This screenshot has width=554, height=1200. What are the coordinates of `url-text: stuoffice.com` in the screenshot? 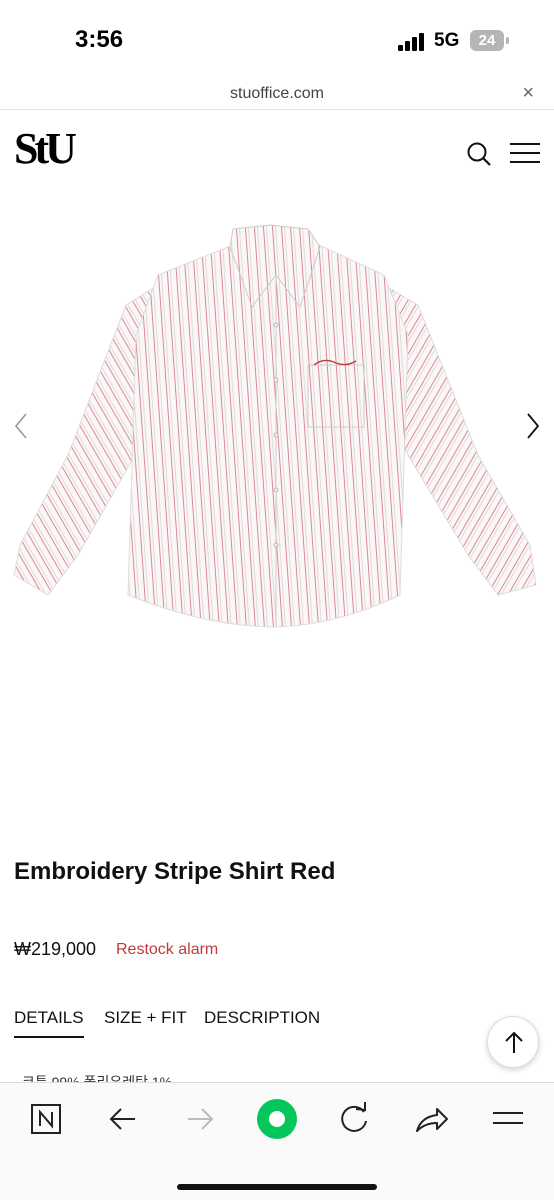 It's located at (277, 94).